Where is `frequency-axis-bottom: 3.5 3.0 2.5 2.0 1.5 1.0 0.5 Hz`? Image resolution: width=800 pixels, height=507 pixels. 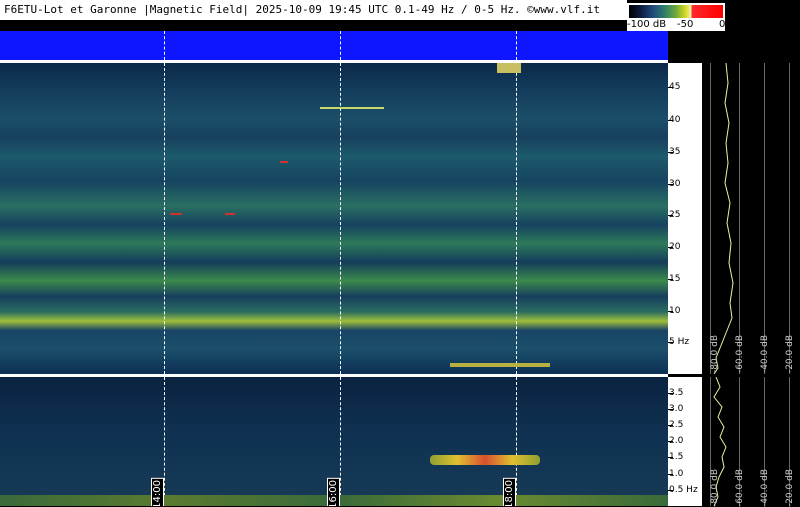
frequency-axis-bottom: 3.5 3.0 2.5 2.0 1.5 1.0 0.5 Hz is located at coordinates (685, 441).